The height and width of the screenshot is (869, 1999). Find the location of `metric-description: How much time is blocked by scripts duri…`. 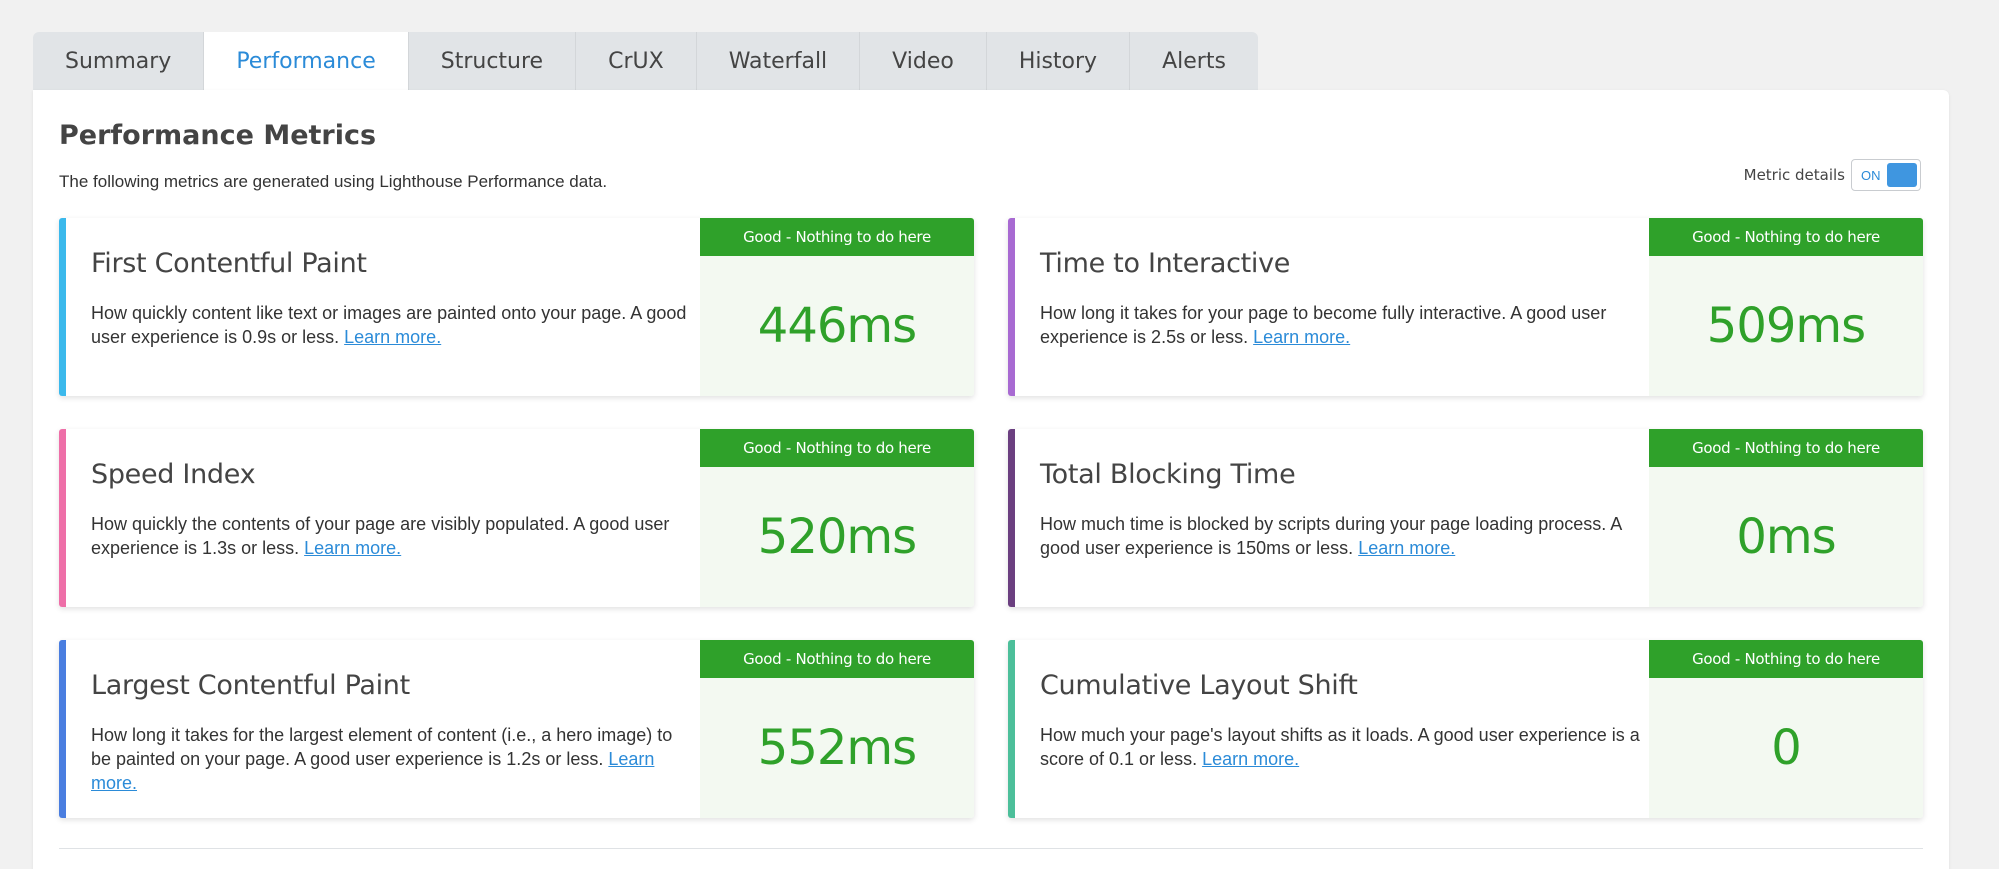

metric-description: How much time is blocked by scripts duri… is located at coordinates (1342, 536).